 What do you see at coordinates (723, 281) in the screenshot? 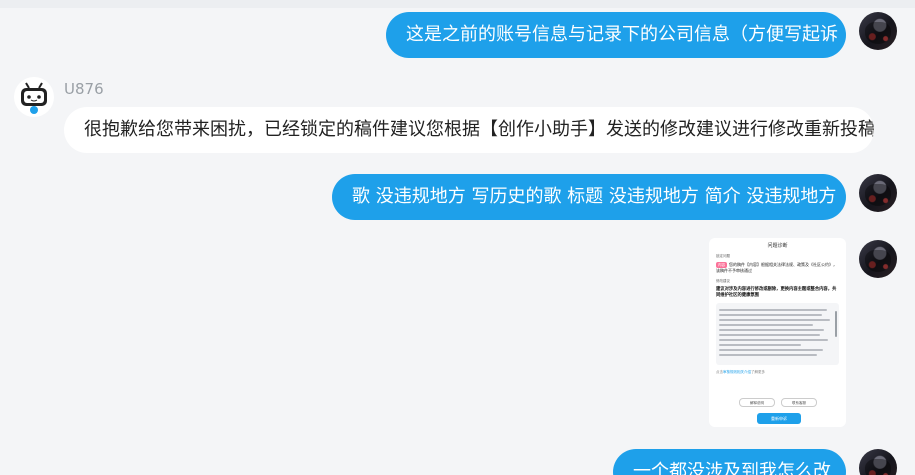
I see `doc-section-label: 修改建议` at bounding box center [723, 281].